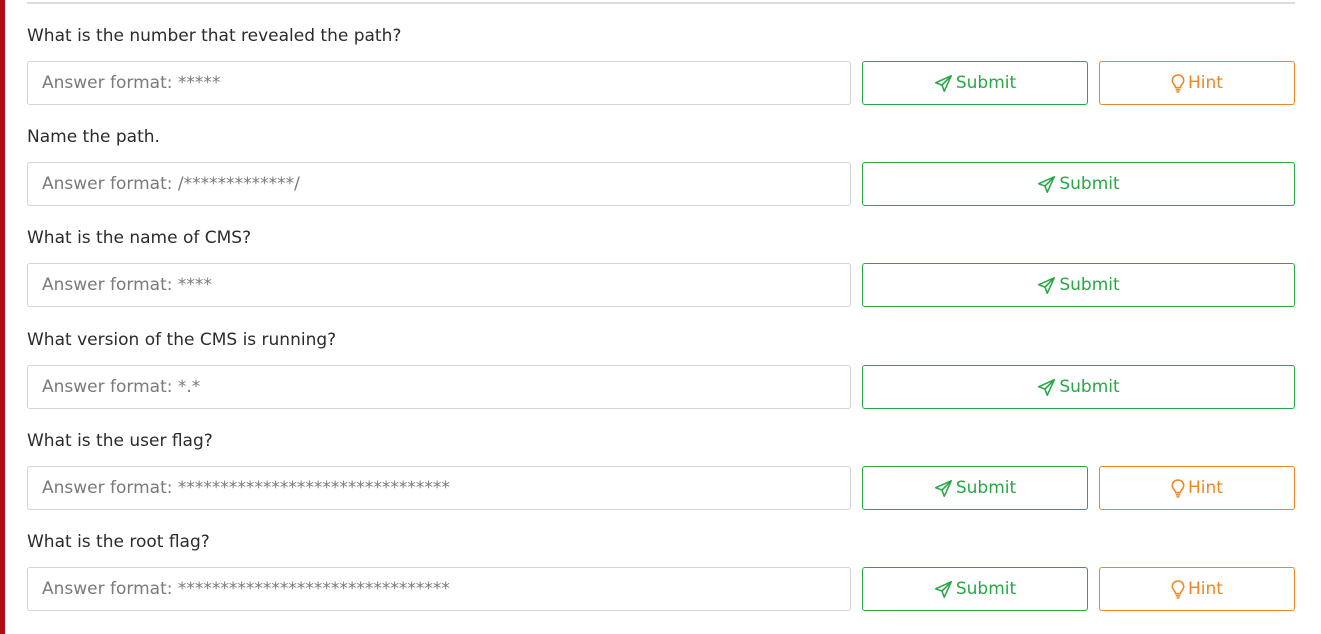 The image size is (1321, 634). What do you see at coordinates (2, 317) in the screenshot?
I see `accent-bar` at bounding box center [2, 317].